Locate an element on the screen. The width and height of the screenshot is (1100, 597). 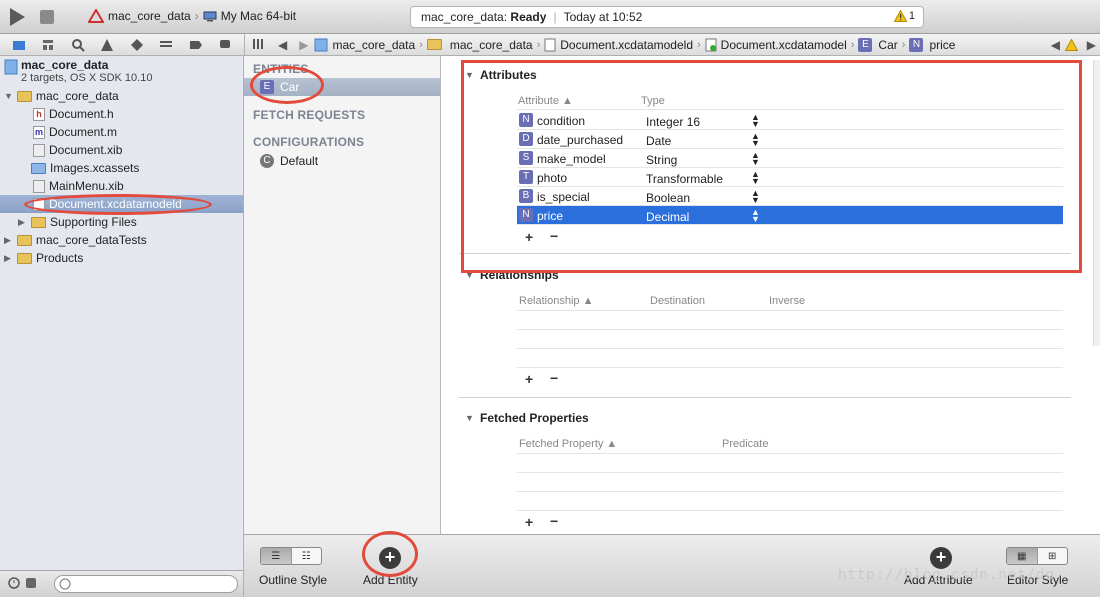
test-navigator-icon is located at coordinates (137, 45).